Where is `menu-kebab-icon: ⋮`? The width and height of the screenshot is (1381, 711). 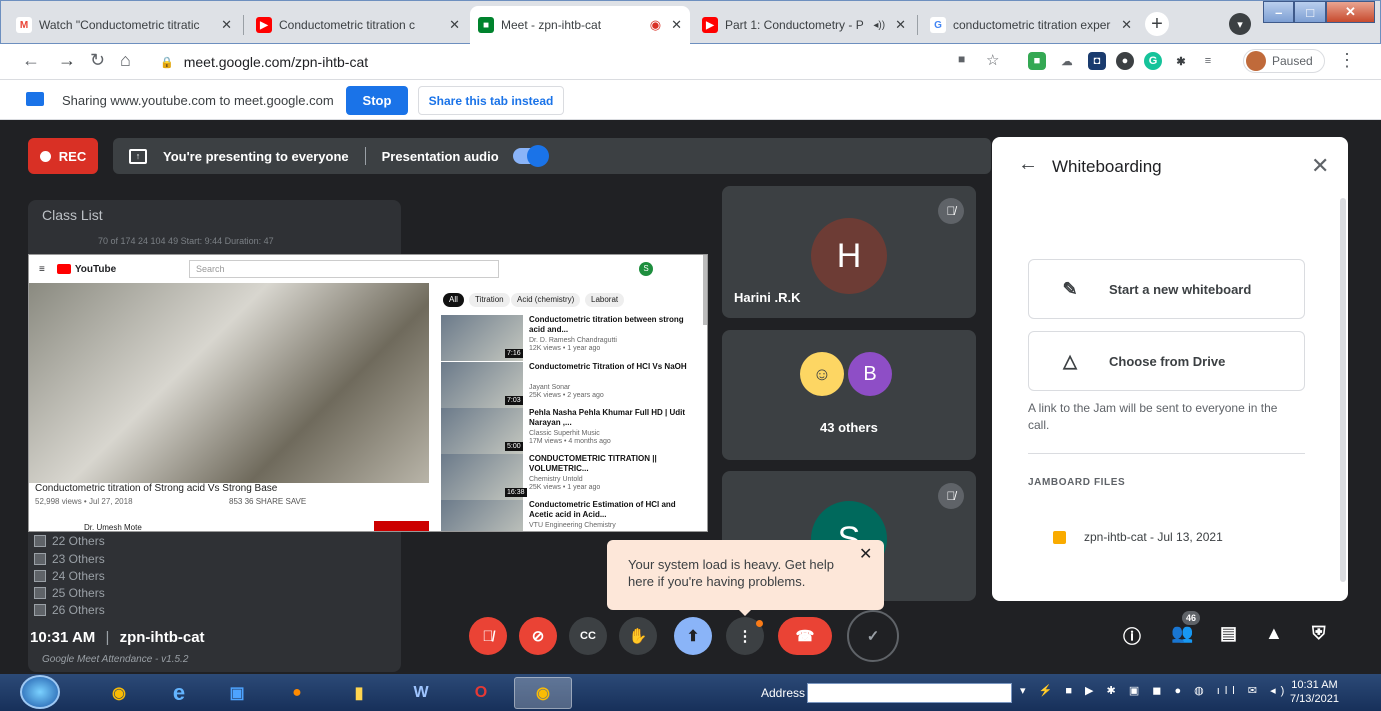
menu-kebab-icon: ⋮ is located at coordinates (1347, 60).